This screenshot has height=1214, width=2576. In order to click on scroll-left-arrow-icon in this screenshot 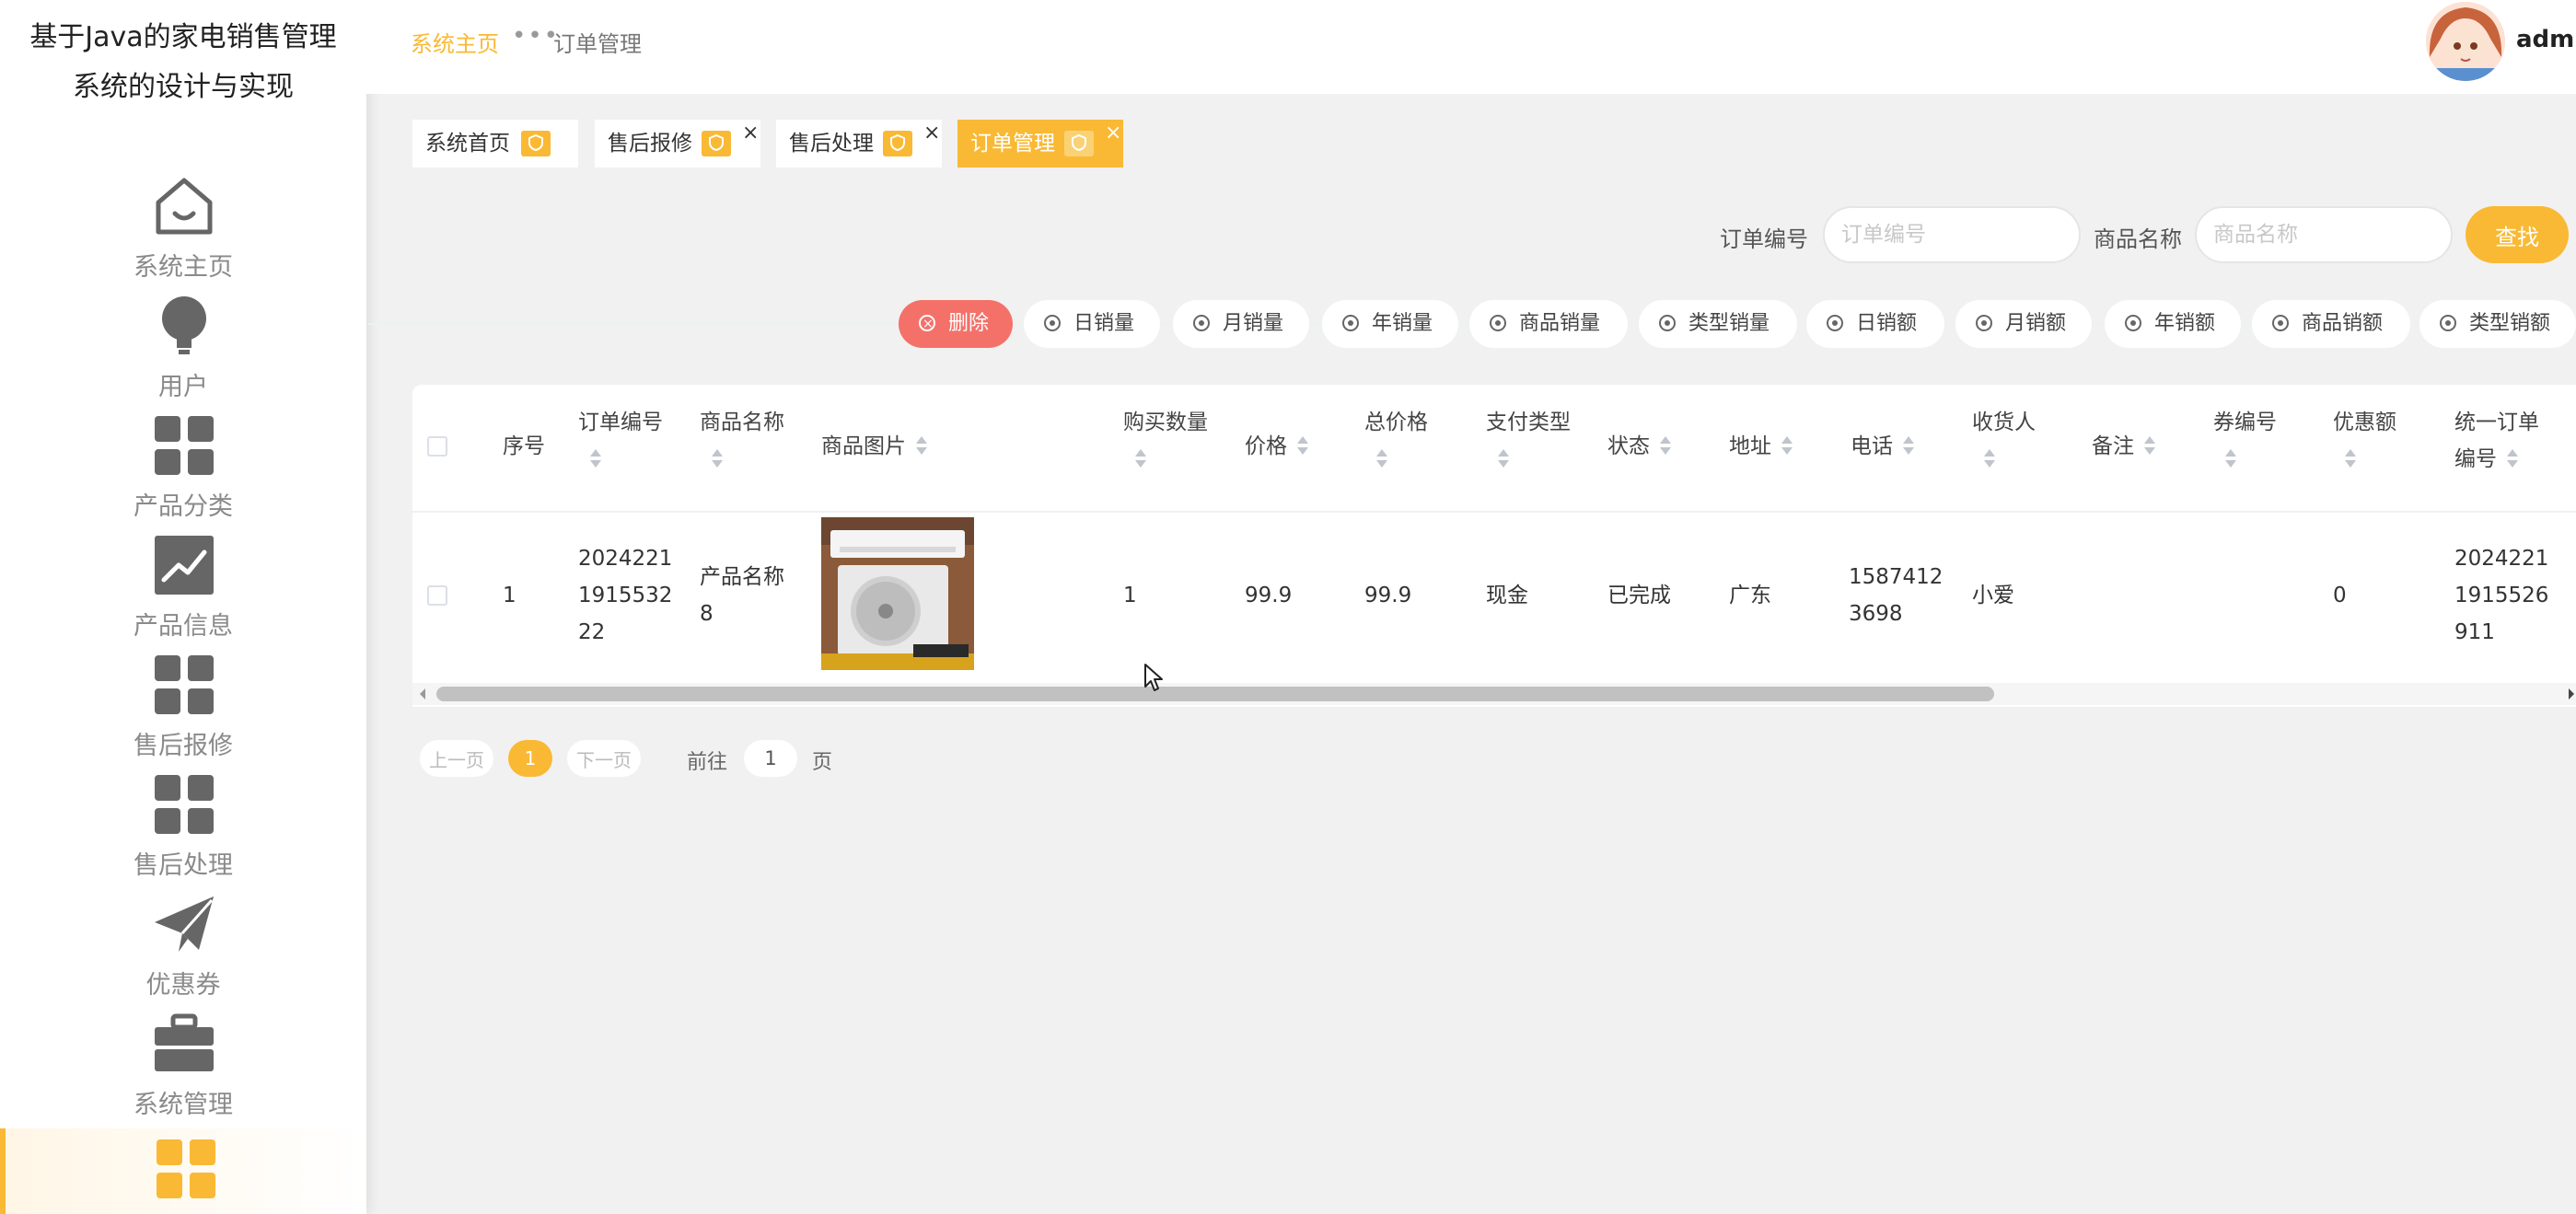, I will do `click(422, 693)`.